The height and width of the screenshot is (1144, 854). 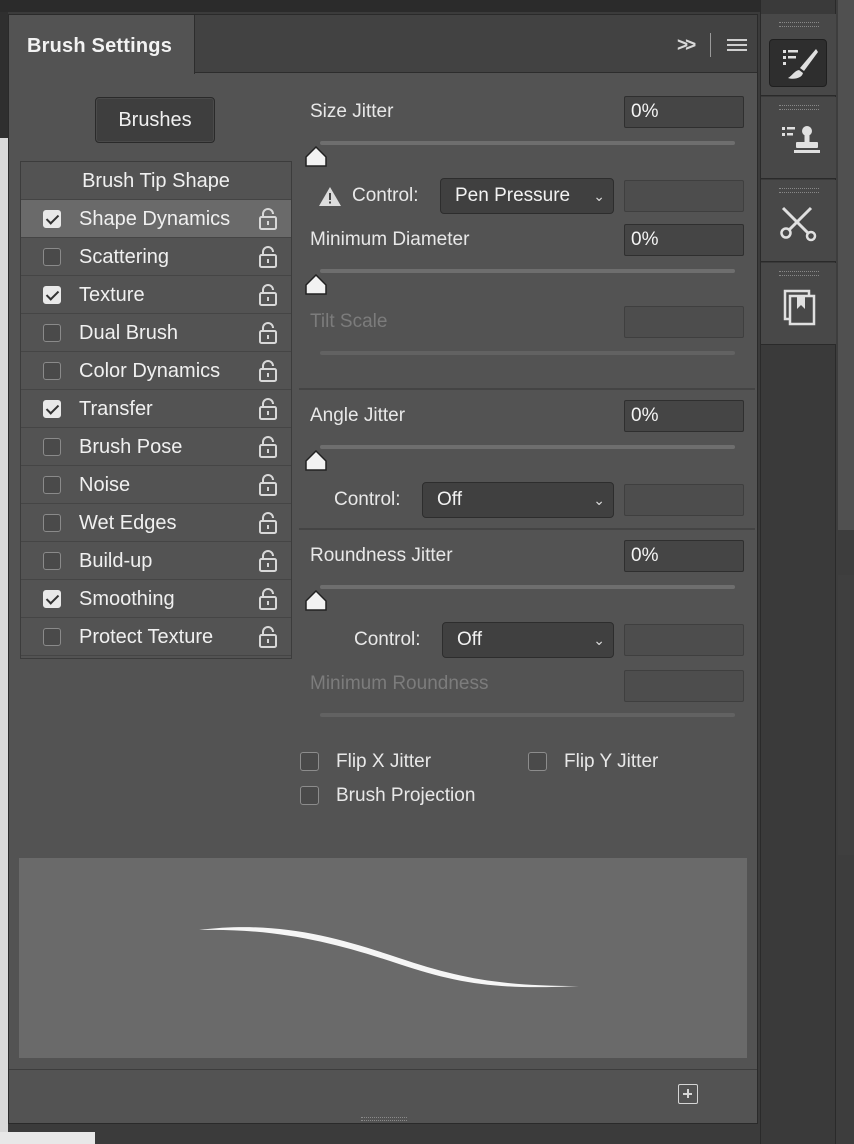 I want to click on section-divider, so click(x=527, y=529).